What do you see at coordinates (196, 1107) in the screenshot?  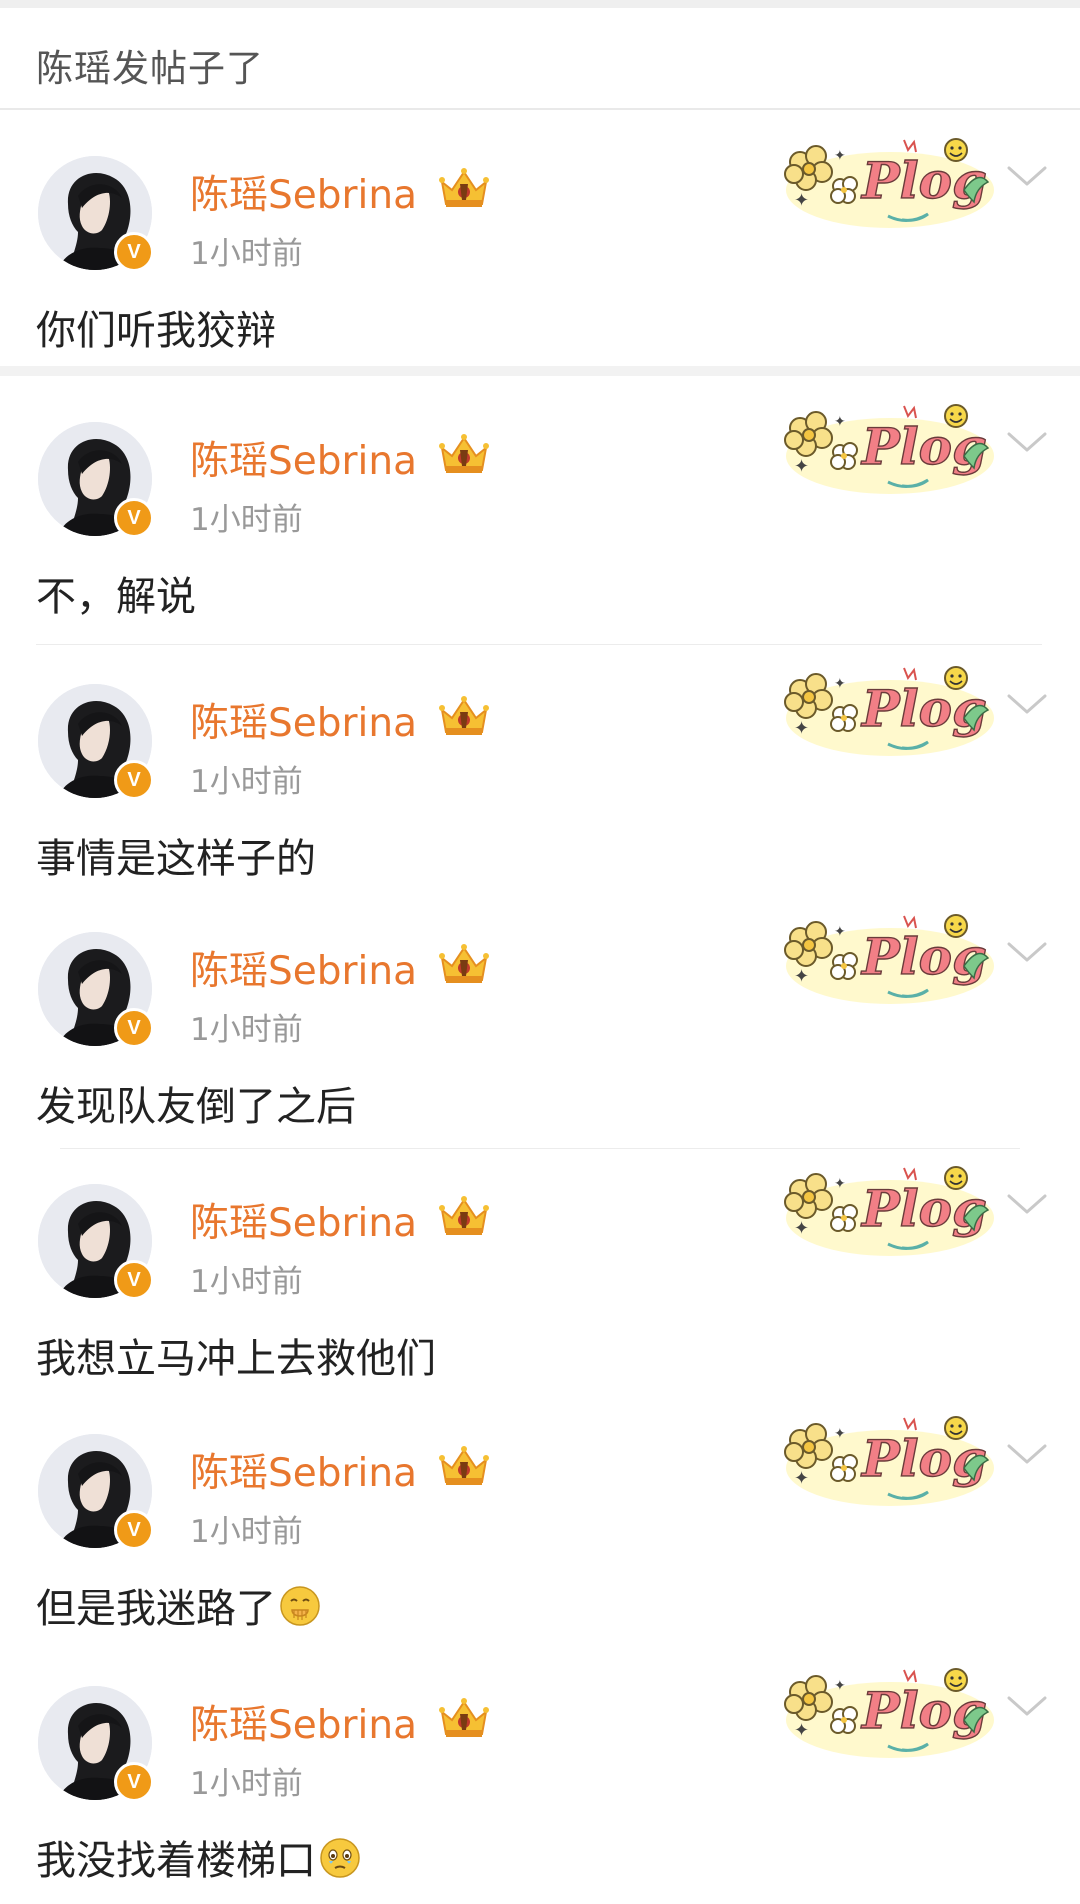 I see `post-text: 发现队友倒了之后` at bounding box center [196, 1107].